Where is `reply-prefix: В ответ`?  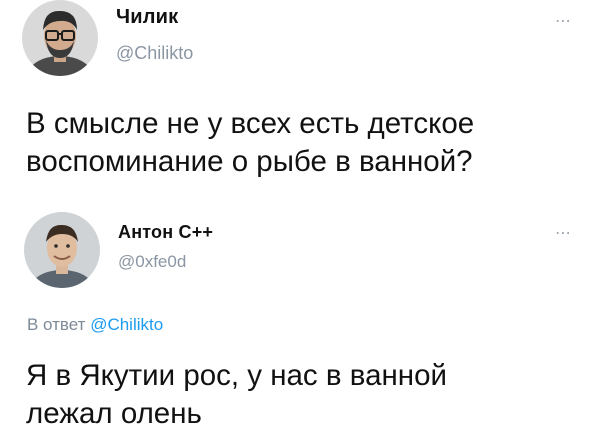
reply-prefix: В ответ is located at coordinates (56, 324).